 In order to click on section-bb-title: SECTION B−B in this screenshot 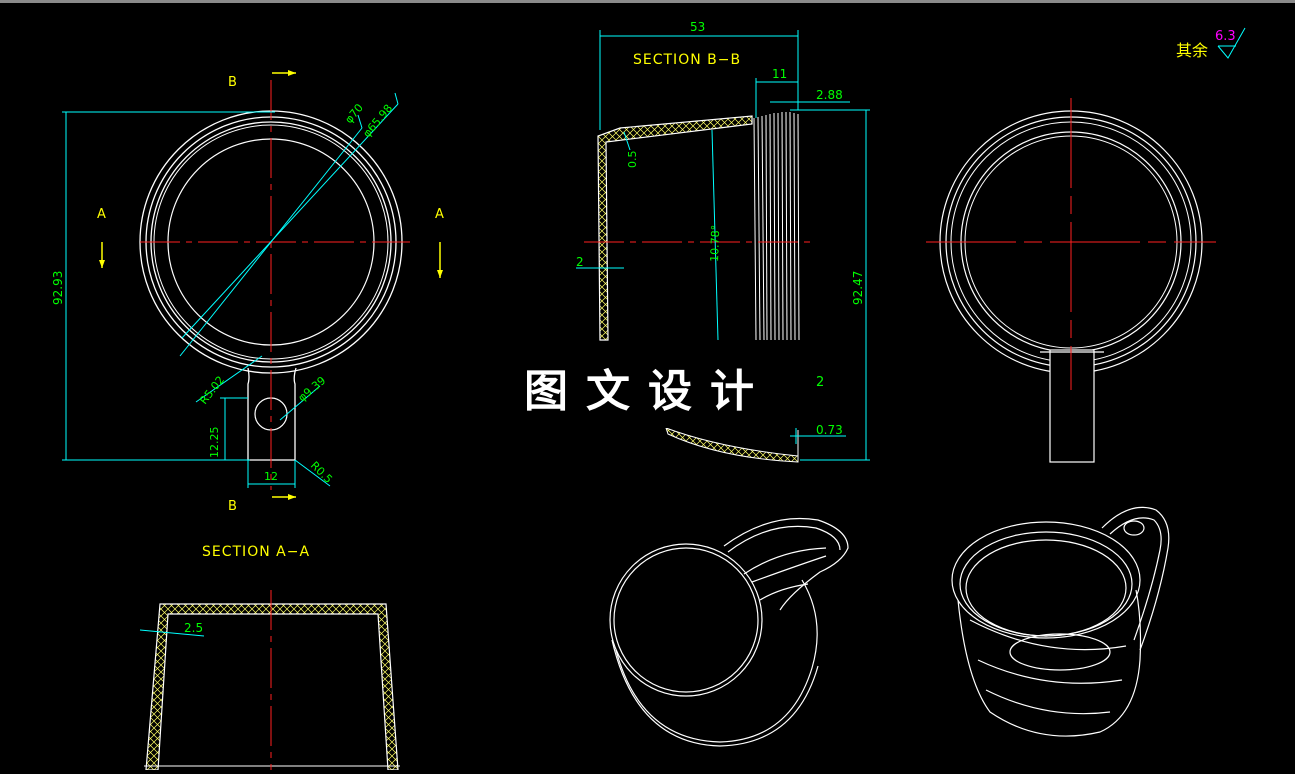, I will do `click(687, 60)`.